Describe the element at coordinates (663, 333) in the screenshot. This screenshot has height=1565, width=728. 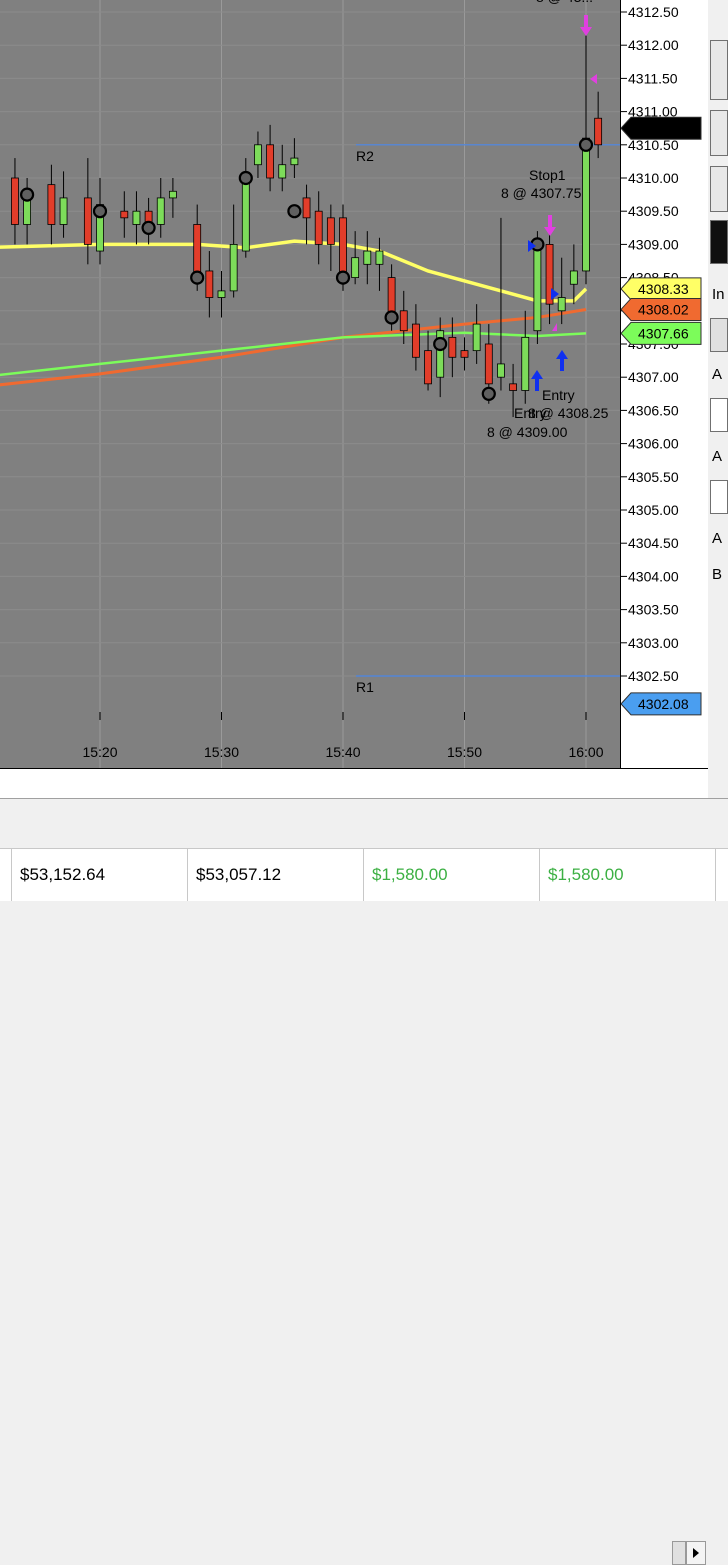
I see `ma-green-marker-text: 4307.66` at that location.